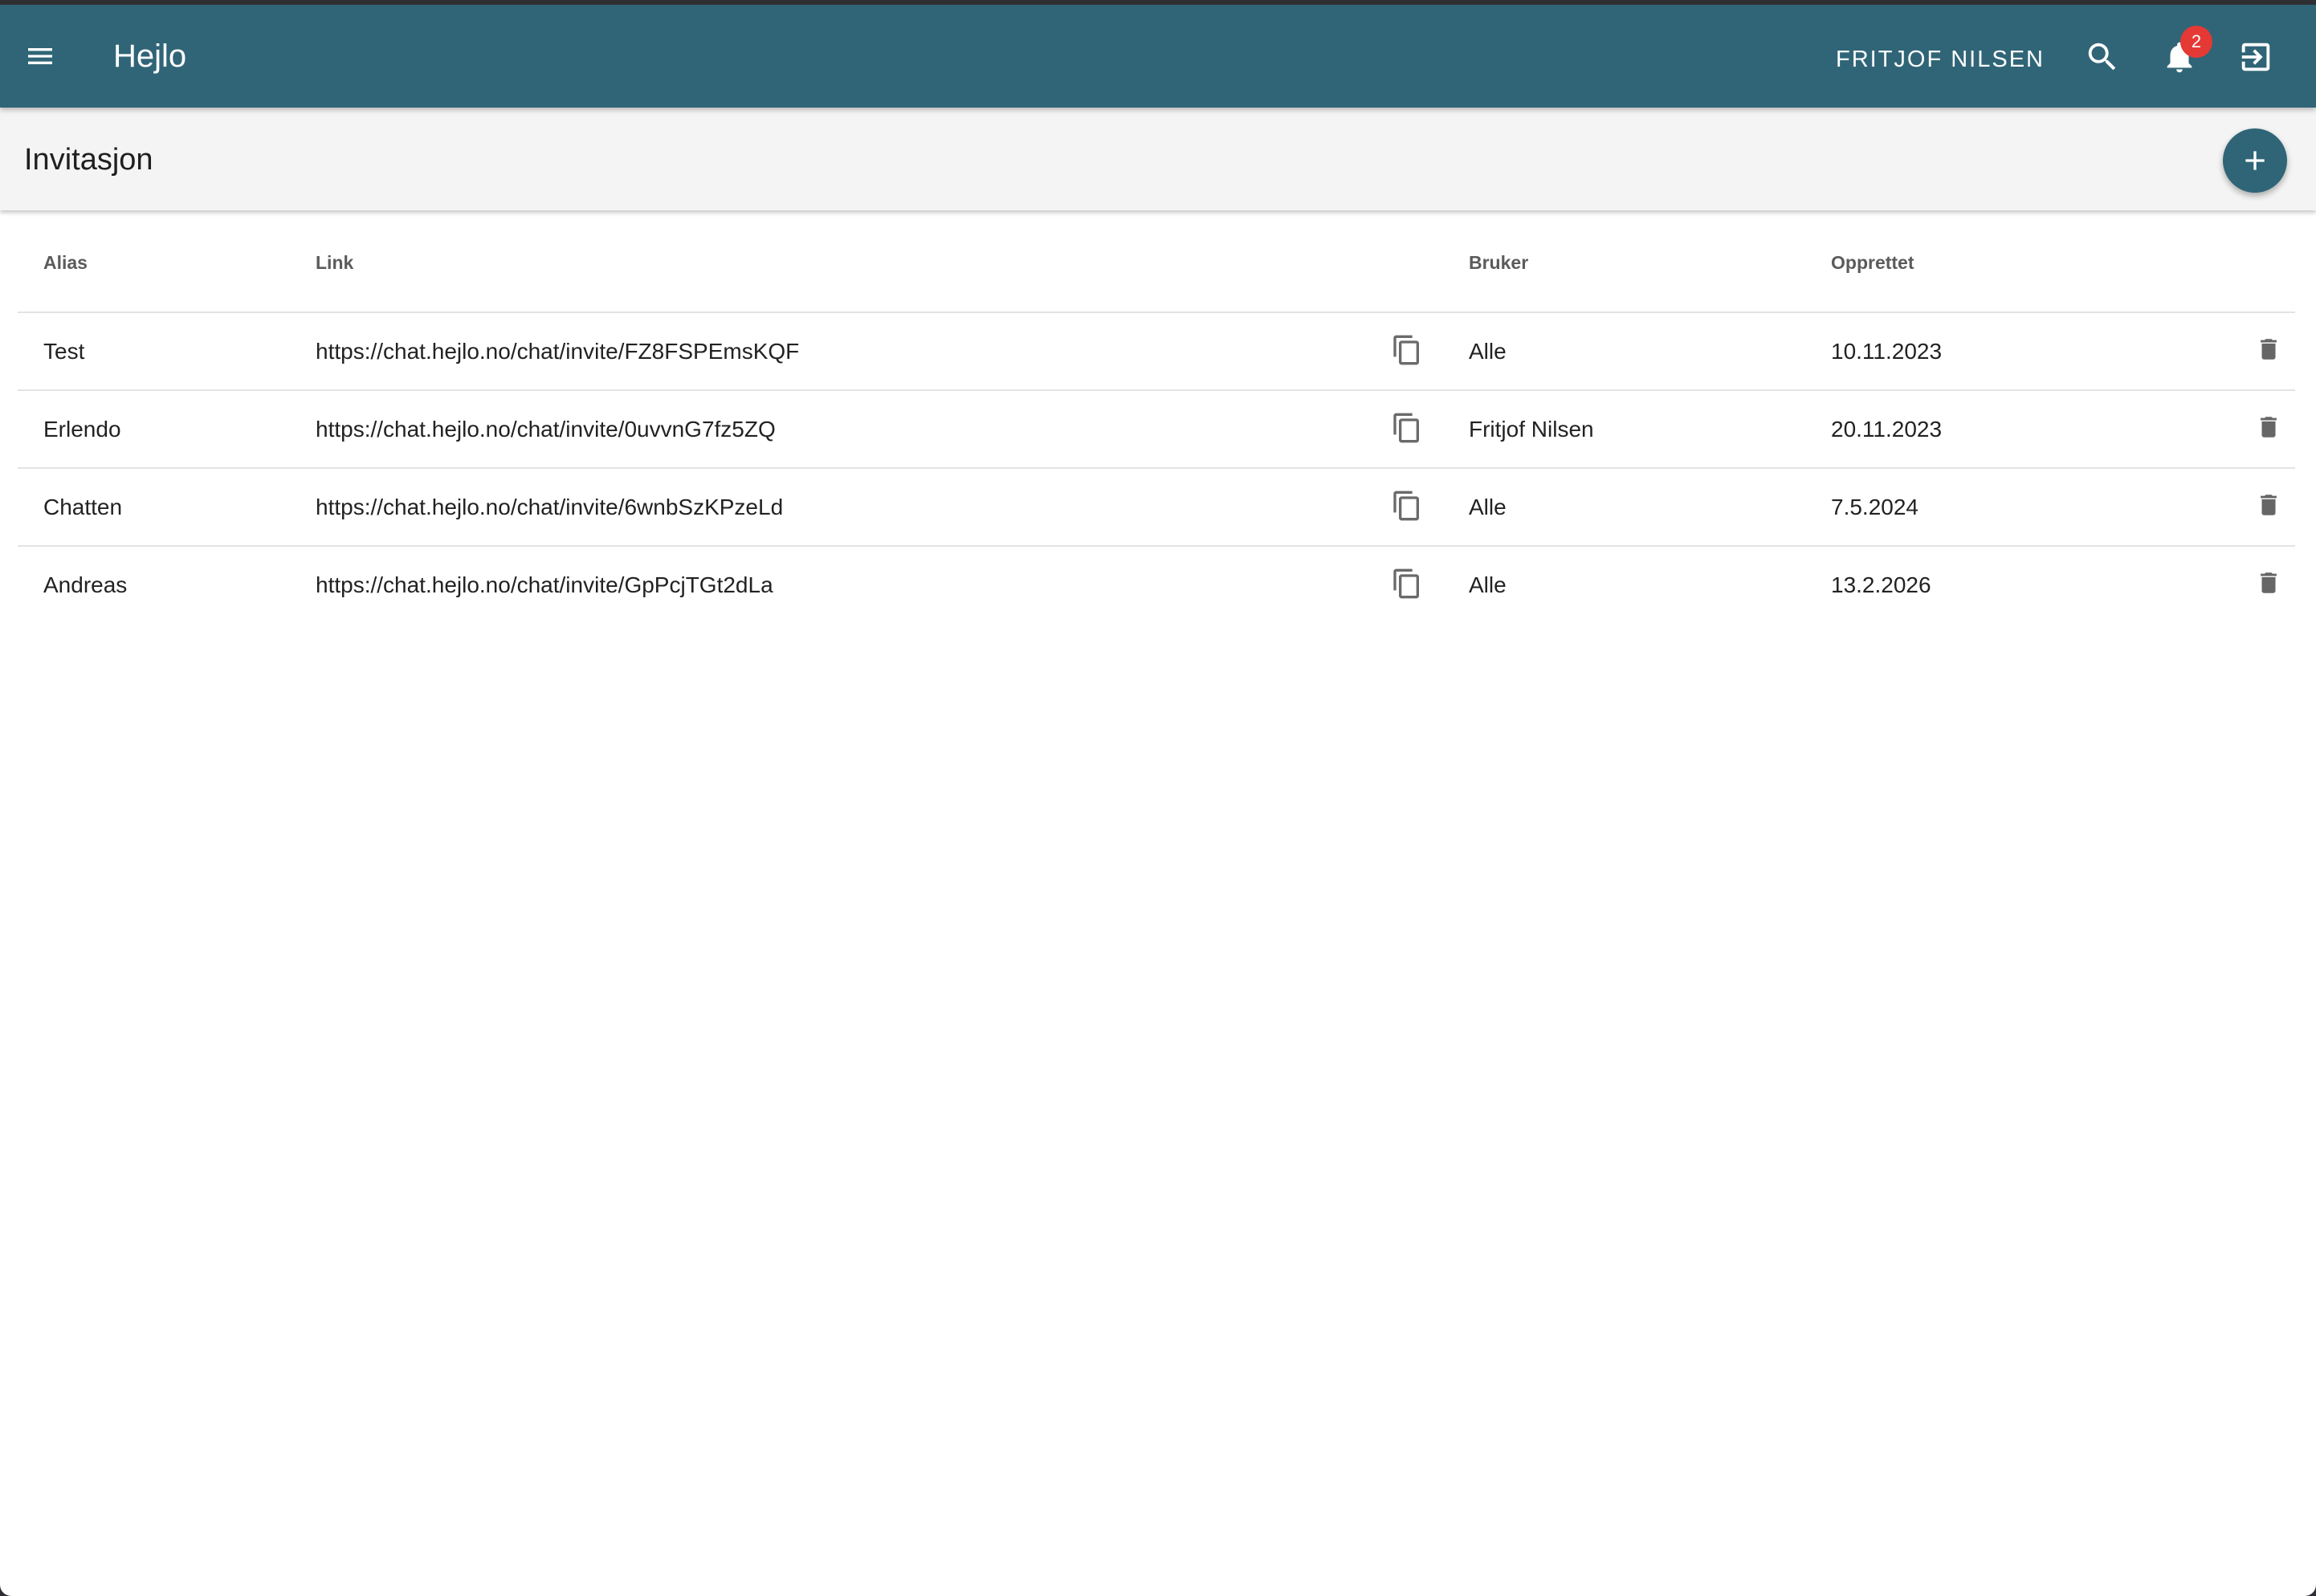  Describe the element at coordinates (88, 160) in the screenshot. I see `page-title: Invitasjon` at that location.